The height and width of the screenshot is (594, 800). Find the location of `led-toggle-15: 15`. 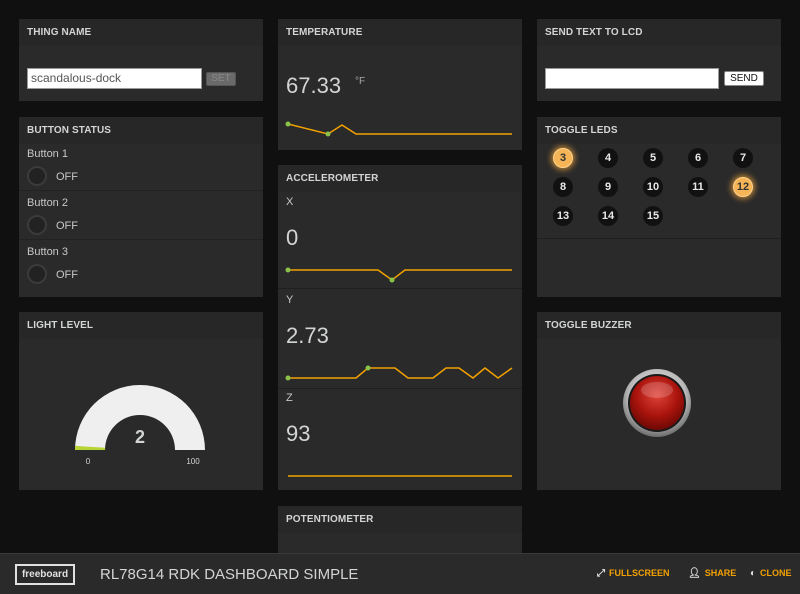

led-toggle-15: 15 is located at coordinates (653, 216).